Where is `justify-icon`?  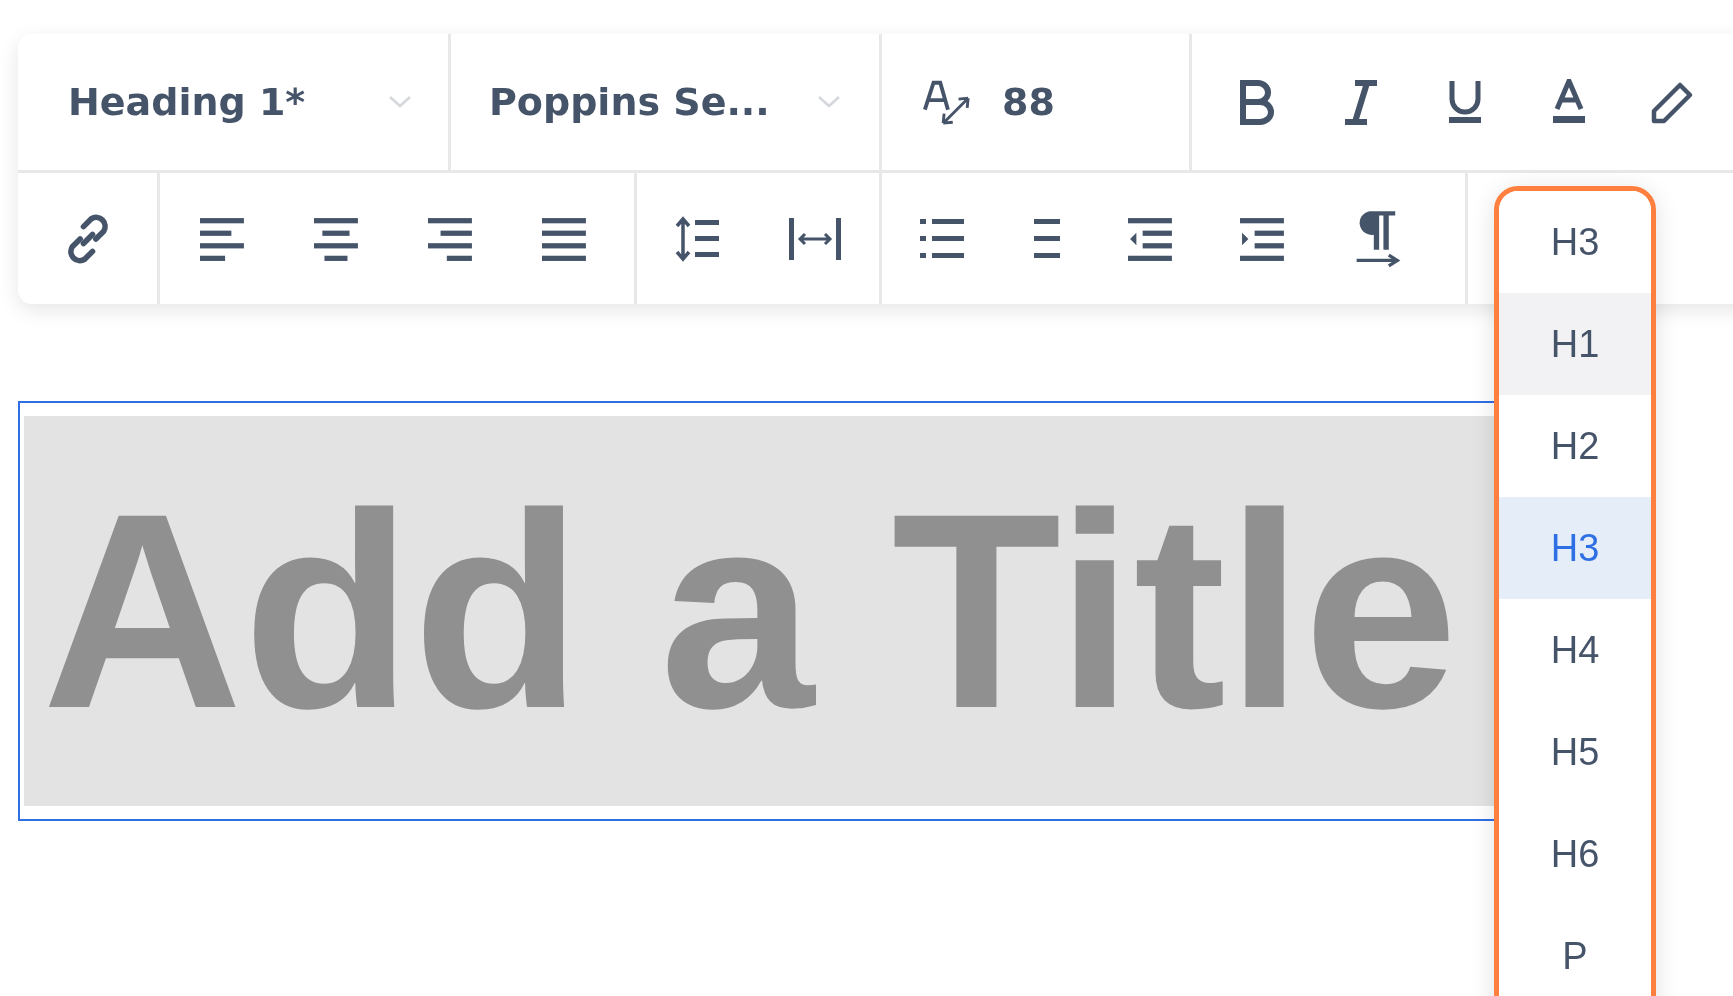
justify-icon is located at coordinates (565, 238).